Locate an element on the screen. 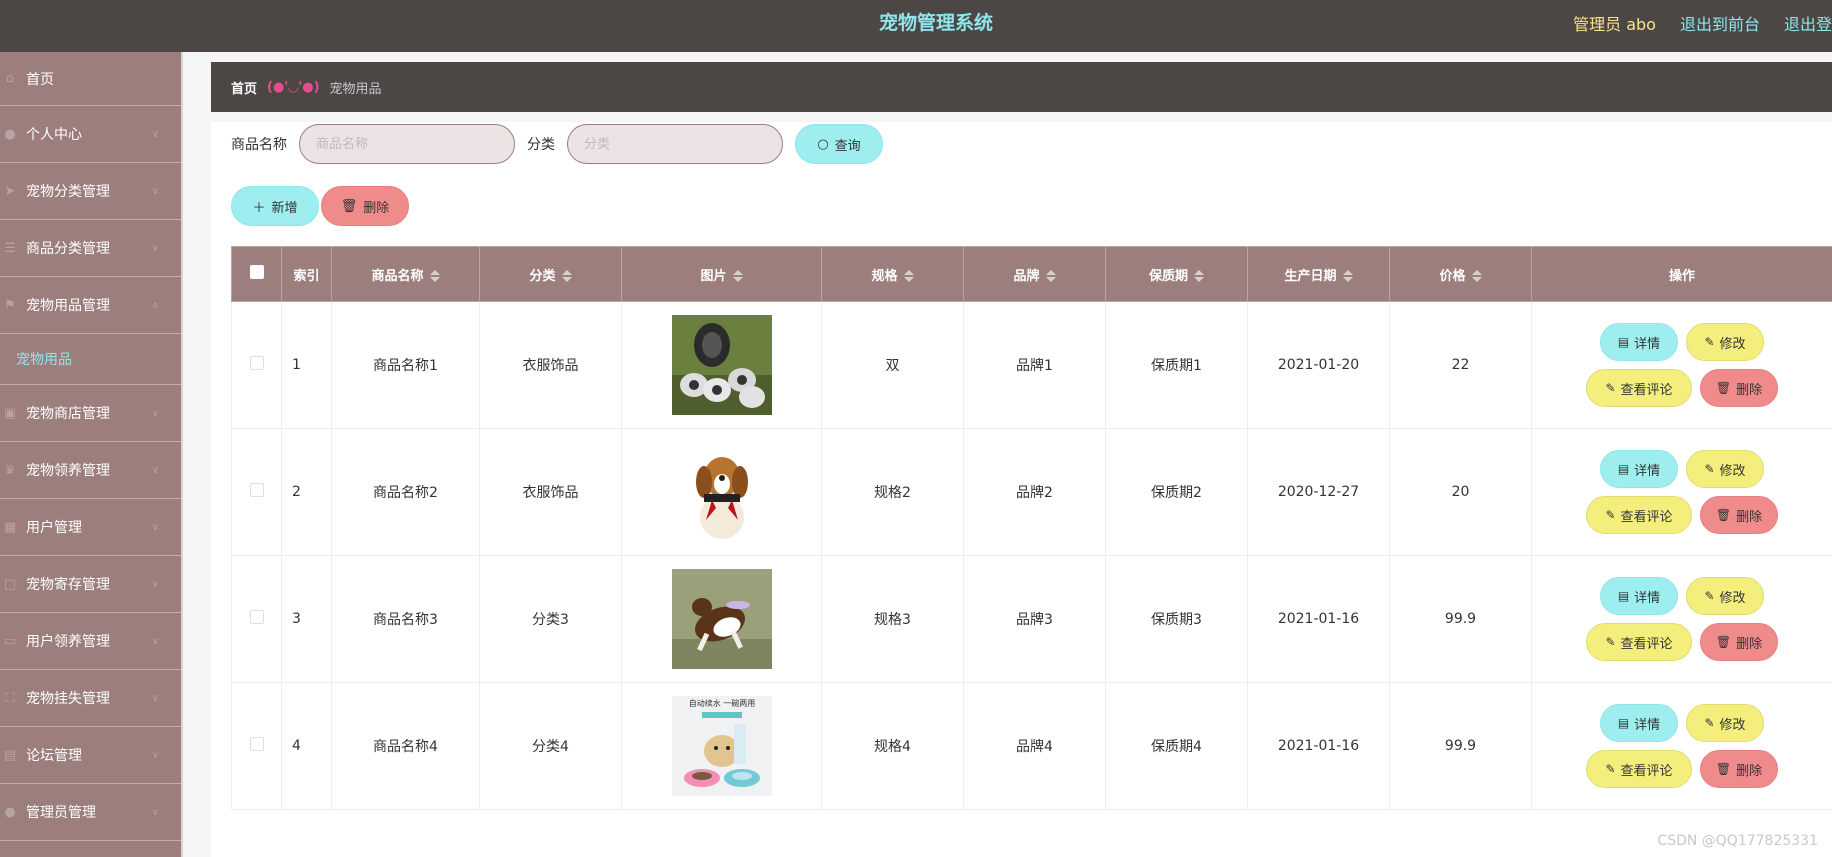 Image resolution: width=1832 pixels, height=857 pixels. add-button-label: 新增 is located at coordinates (284, 208).